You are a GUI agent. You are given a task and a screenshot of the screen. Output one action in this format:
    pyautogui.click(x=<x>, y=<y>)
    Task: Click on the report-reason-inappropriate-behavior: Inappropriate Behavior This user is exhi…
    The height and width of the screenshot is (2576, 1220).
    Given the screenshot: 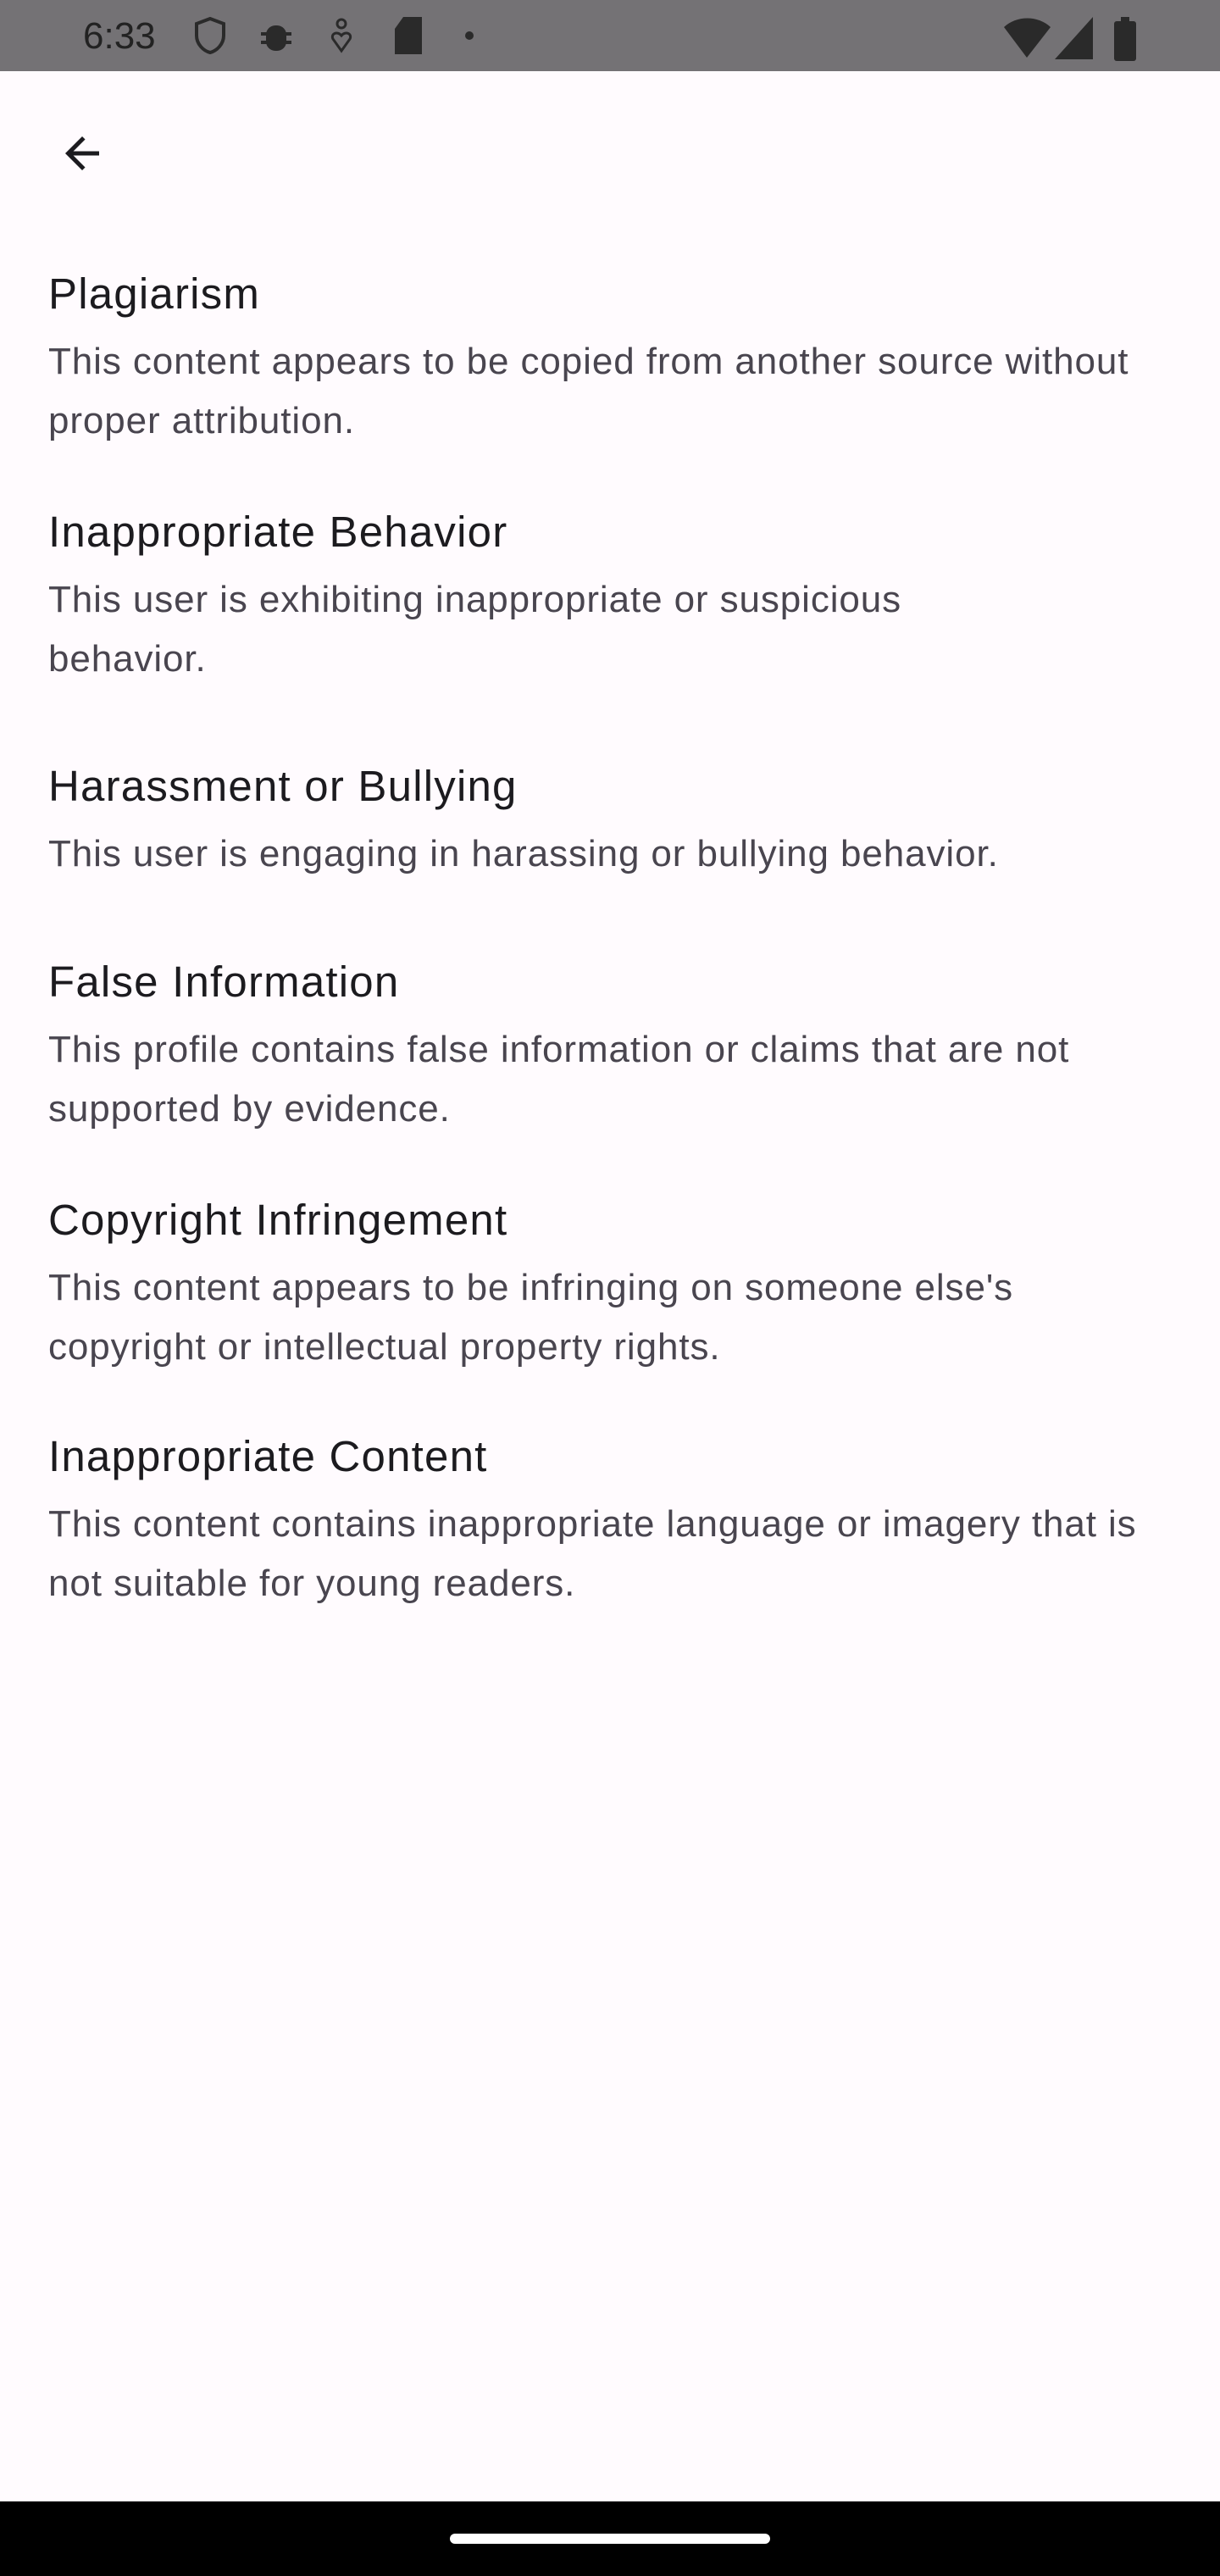 What is the action you would take?
    pyautogui.click(x=607, y=595)
    